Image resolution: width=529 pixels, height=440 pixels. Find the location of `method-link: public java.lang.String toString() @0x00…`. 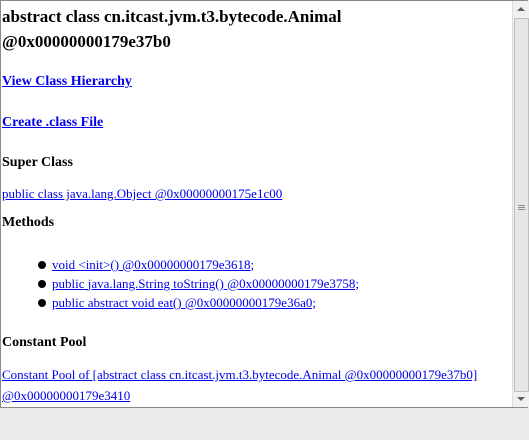

method-link: public java.lang.String toString() @0x00… is located at coordinates (205, 284).